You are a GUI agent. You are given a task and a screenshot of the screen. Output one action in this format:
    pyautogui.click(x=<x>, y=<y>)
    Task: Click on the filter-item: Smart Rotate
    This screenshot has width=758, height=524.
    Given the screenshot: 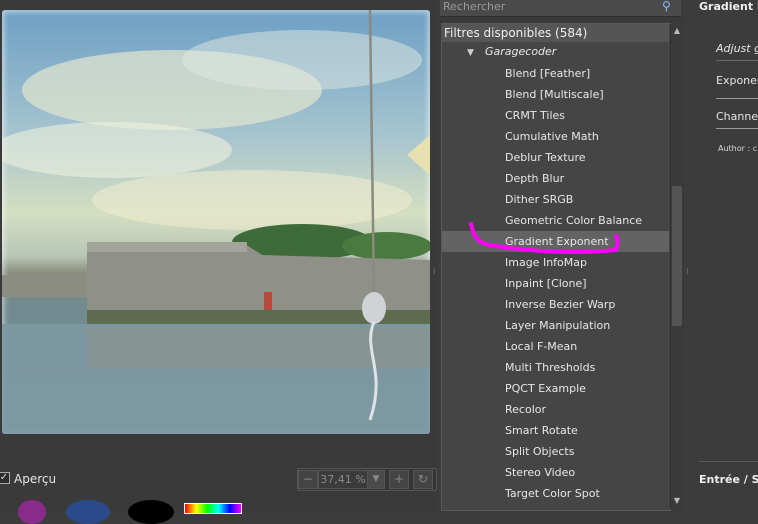 What is the action you would take?
    pyautogui.click(x=555, y=430)
    